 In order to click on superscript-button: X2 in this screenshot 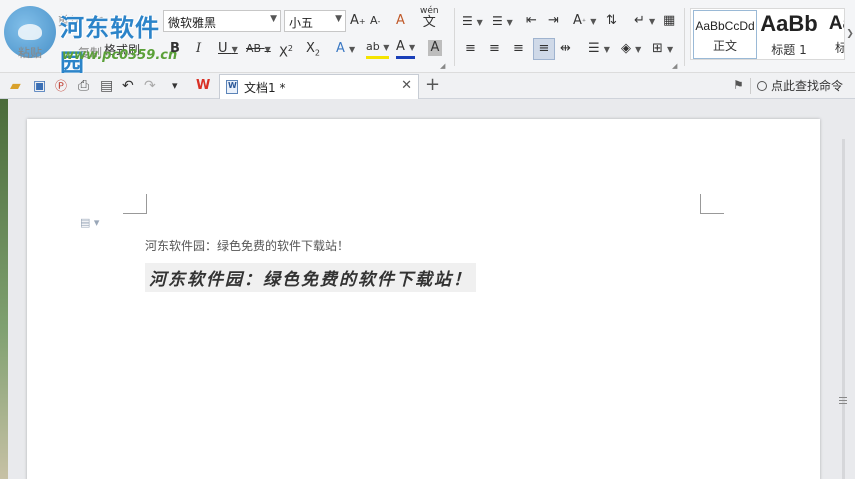, I will do `click(286, 51)`.